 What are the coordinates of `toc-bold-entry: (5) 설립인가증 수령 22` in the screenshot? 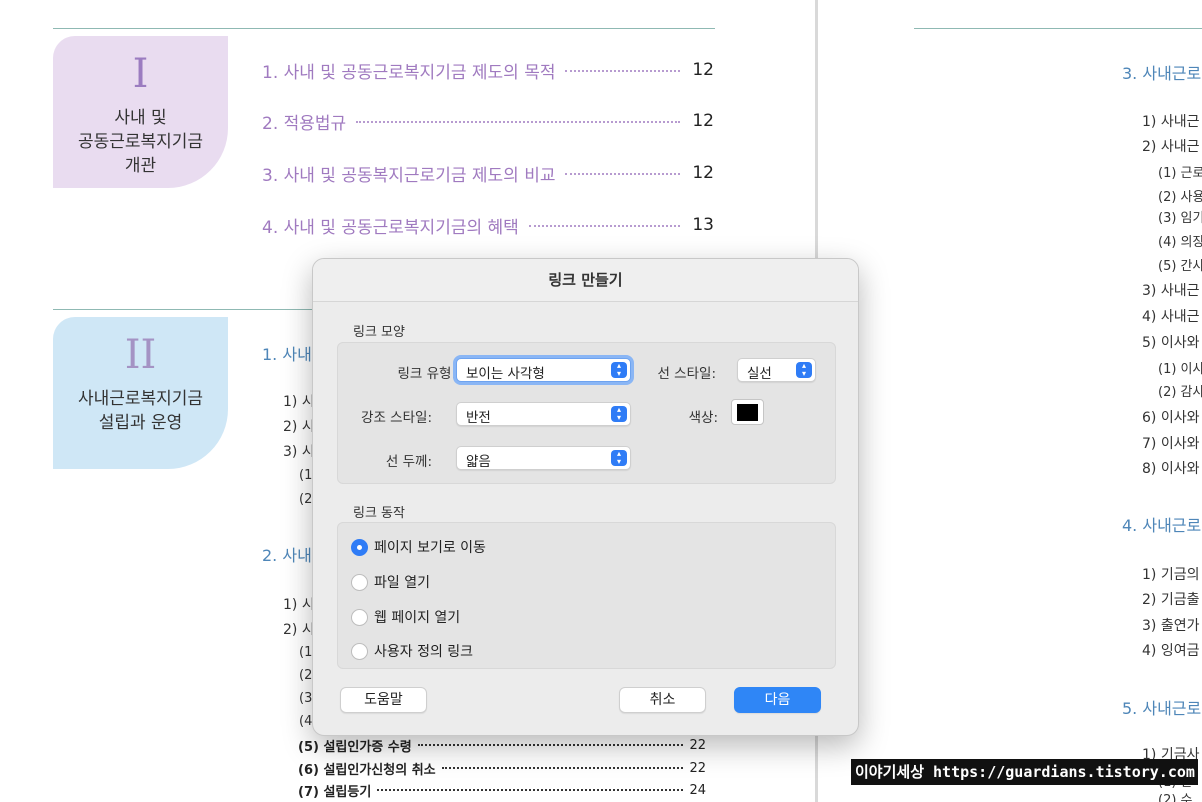 It's located at (502, 745).